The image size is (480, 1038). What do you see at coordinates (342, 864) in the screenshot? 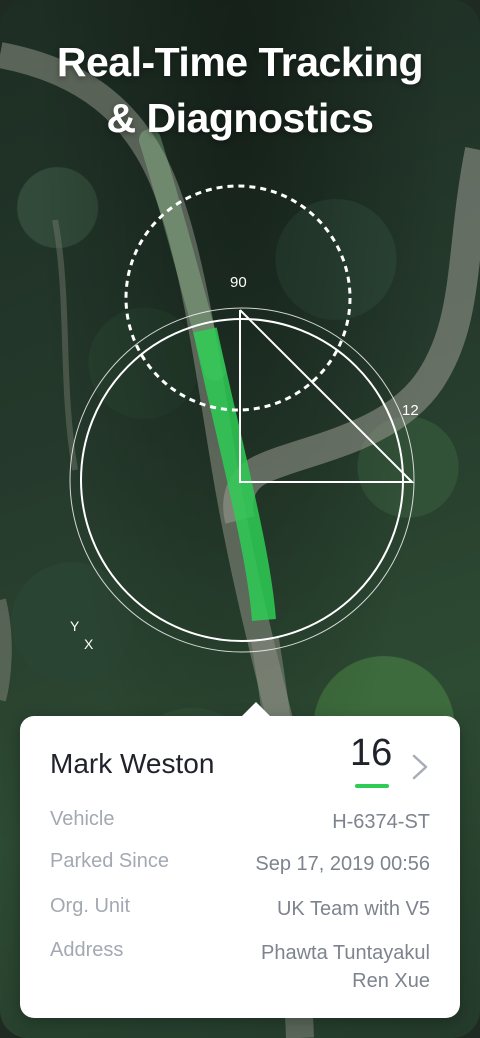
I see `parked-since-value: Sep 17, 2019 00:56` at bounding box center [342, 864].